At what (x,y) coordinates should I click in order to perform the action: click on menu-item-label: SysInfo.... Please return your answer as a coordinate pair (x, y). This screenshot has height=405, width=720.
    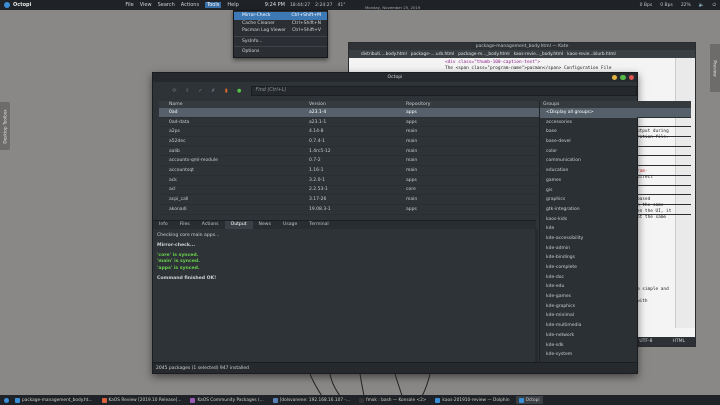
    Looking at the image, I should click on (252, 41).